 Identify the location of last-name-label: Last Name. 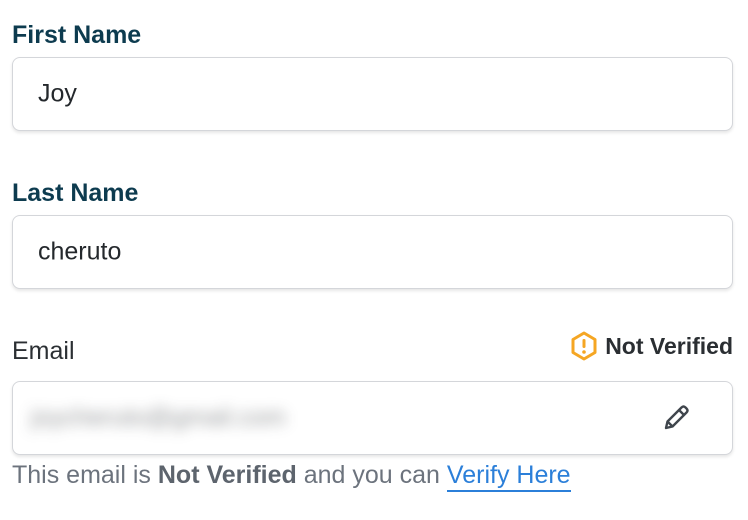
(75, 193).